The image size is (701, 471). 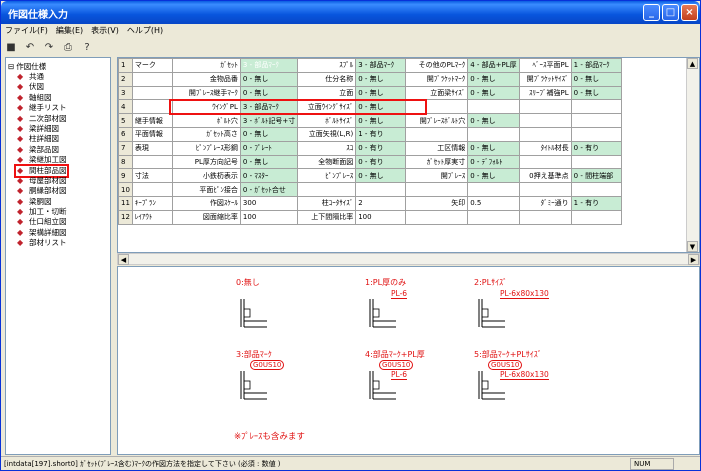 I want to click on field-value: 0 - ﾃﾞﾌｫﾙﾄ, so click(x=493, y=162).